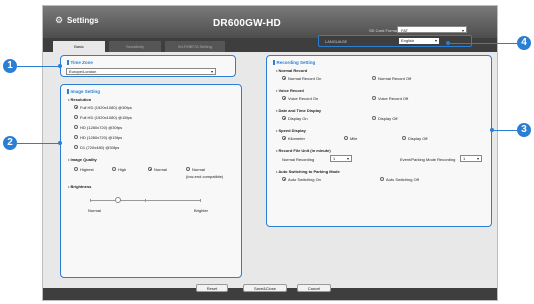 This screenshot has height=304, width=534. I want to click on callout-3-line, so click(504, 130).